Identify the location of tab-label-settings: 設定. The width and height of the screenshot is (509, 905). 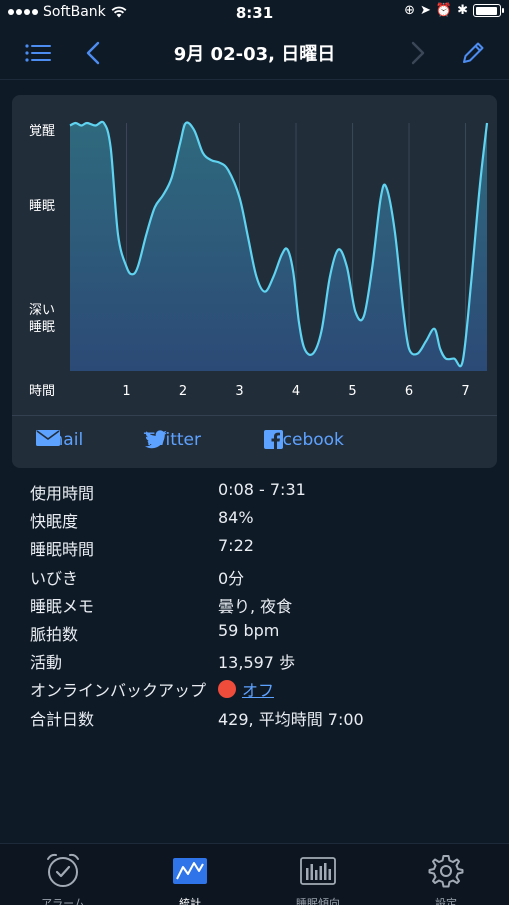
(446, 901).